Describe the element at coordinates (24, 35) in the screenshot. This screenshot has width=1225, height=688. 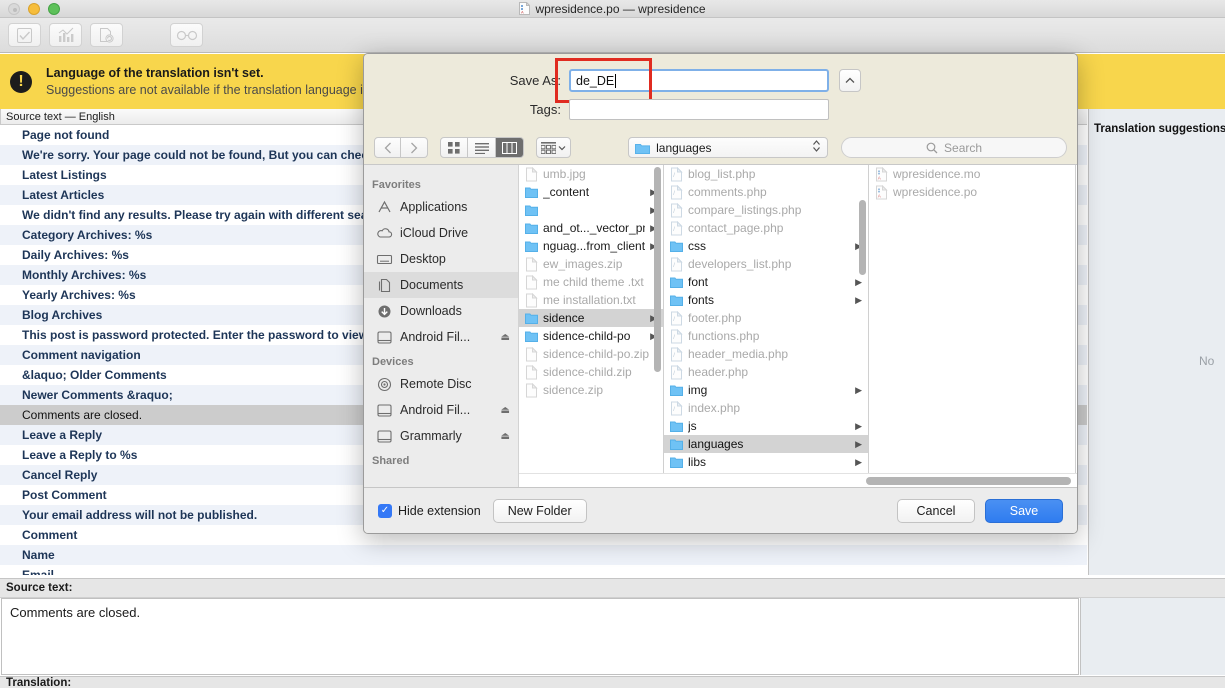
I see `validate-button` at that location.